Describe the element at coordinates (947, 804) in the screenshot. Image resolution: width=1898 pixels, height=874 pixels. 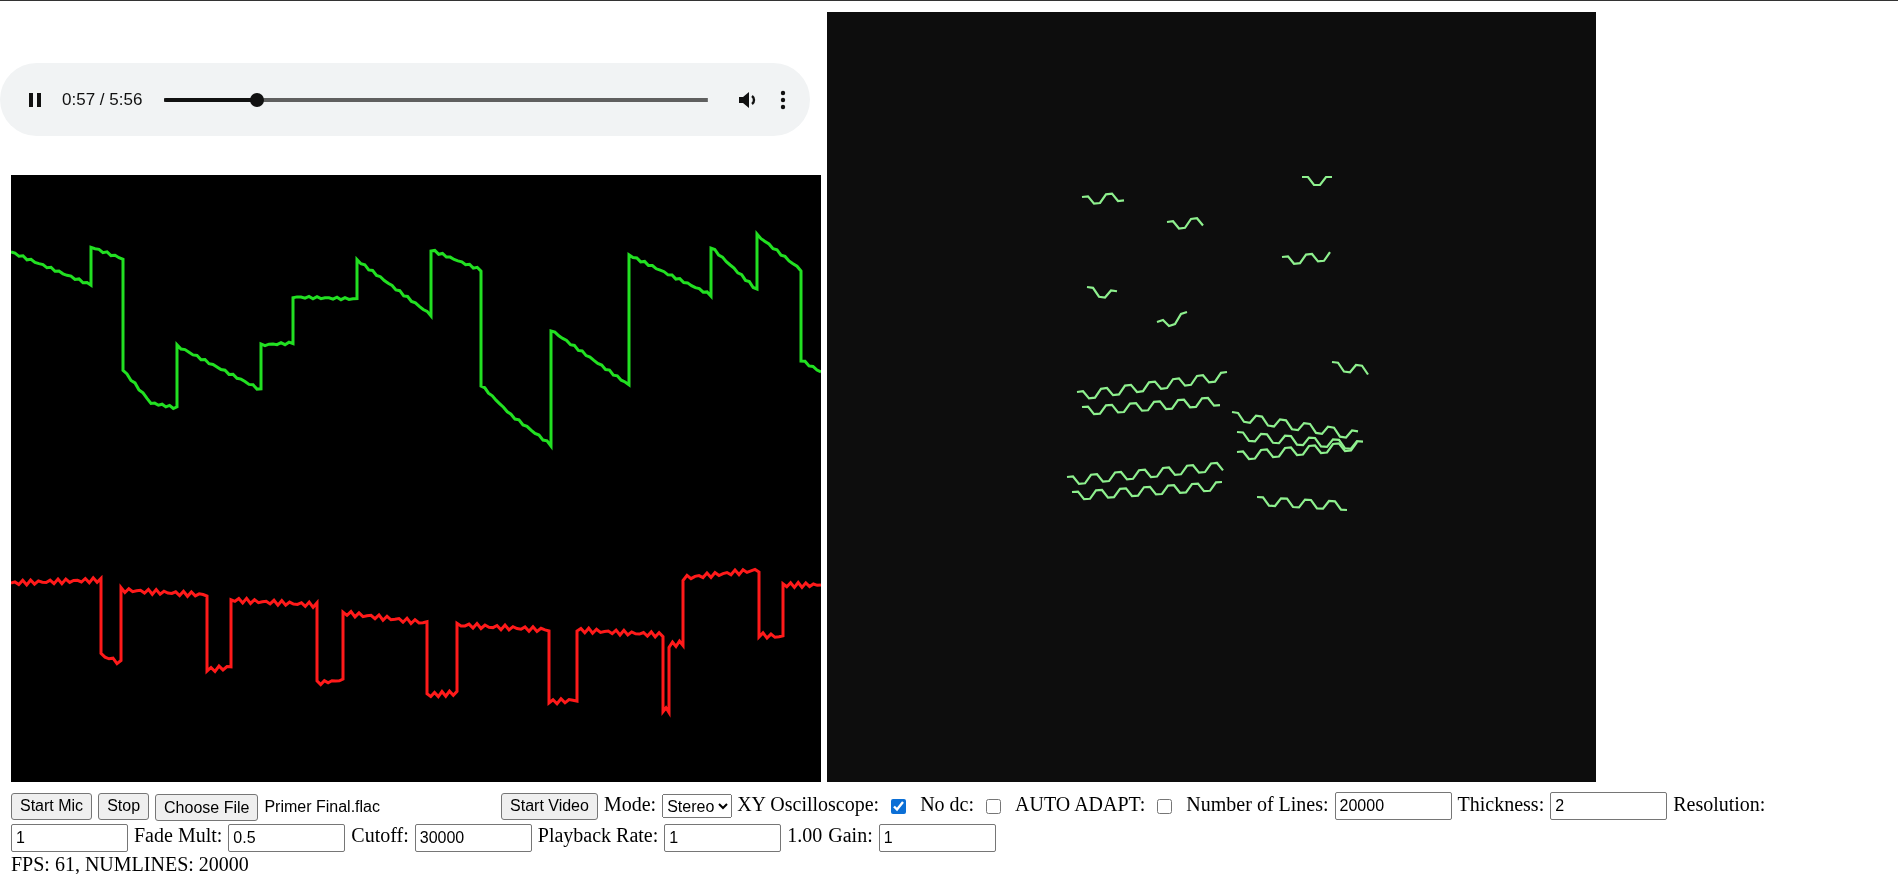
I see `control-label: No dc:` at that location.